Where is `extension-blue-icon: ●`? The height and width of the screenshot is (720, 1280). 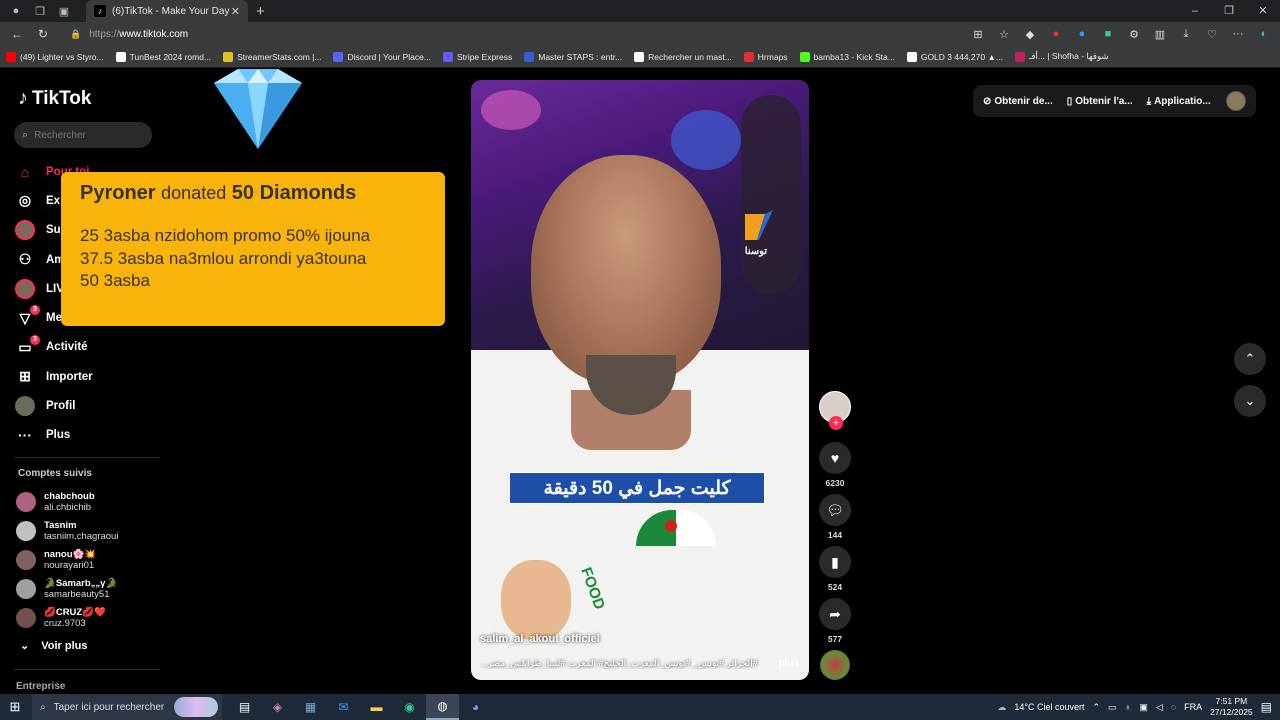
extension-blue-icon: ● is located at coordinates (1082, 34).